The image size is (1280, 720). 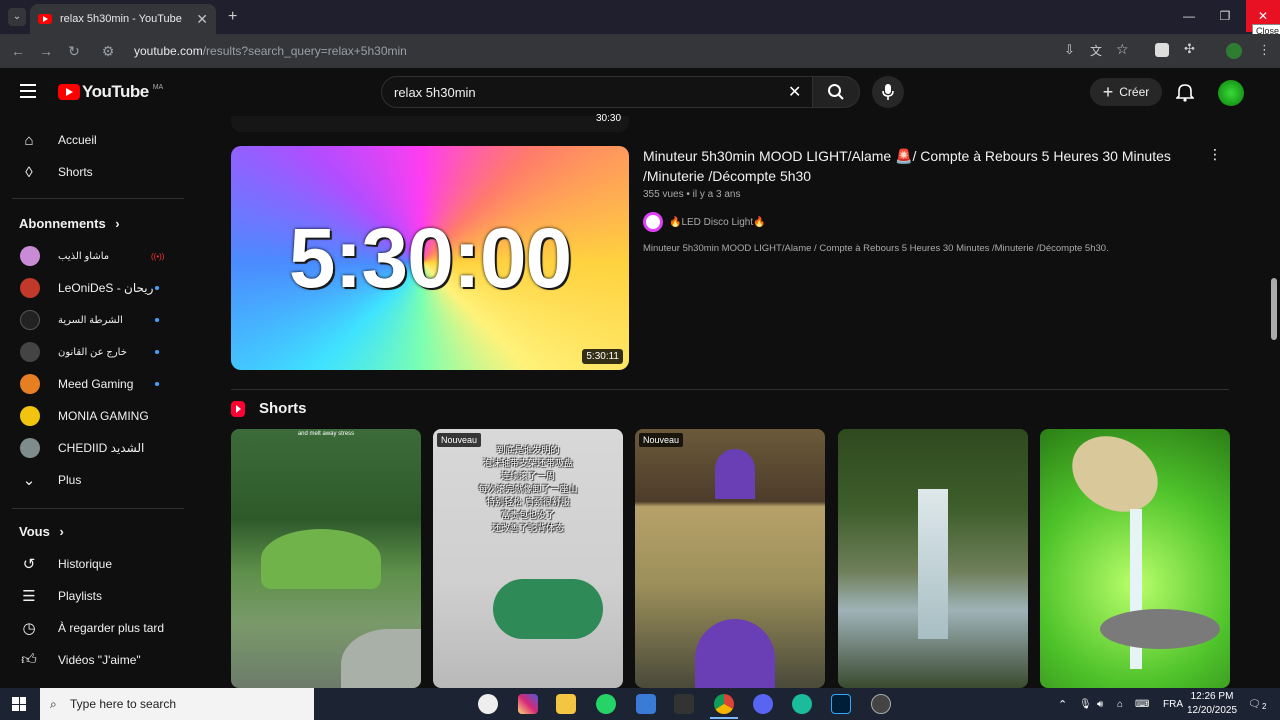 I want to click on sidebar-item-watch-later: ◷ À regarder plus tard, so click(x=92, y=628).